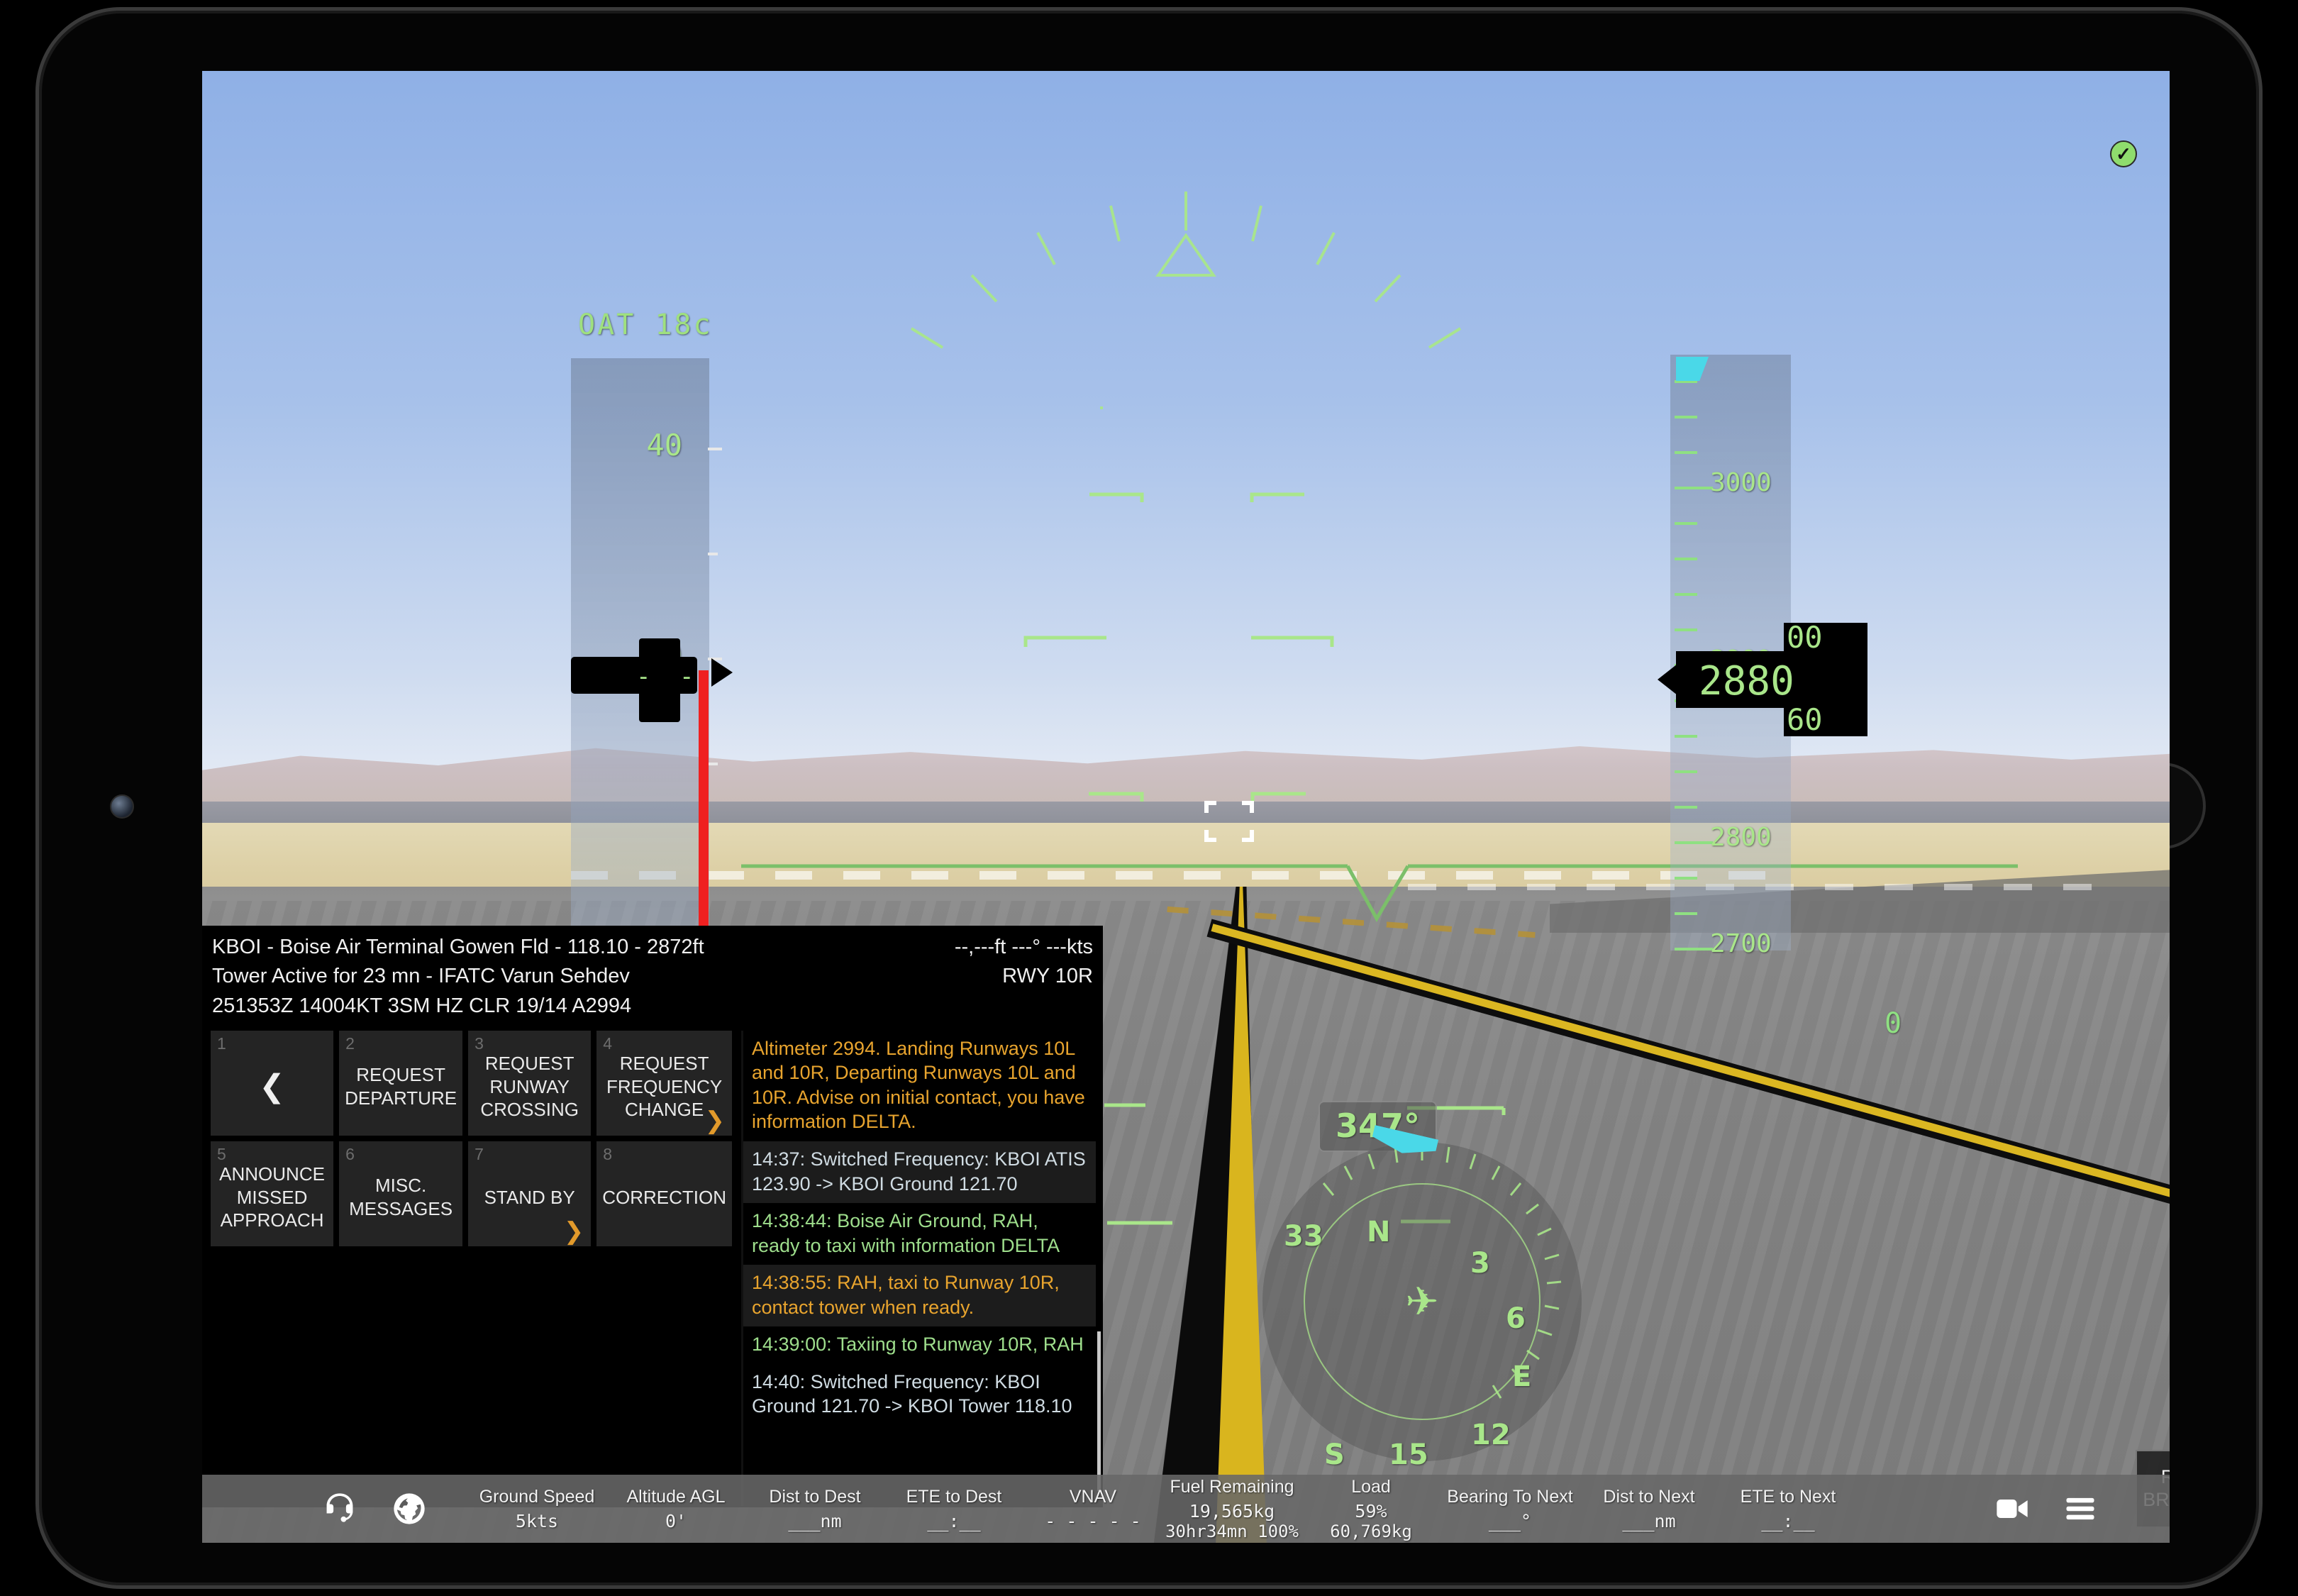 The image size is (2298, 1596). Describe the element at coordinates (607, 325) in the screenshot. I see `oat-label: OAT` at that location.